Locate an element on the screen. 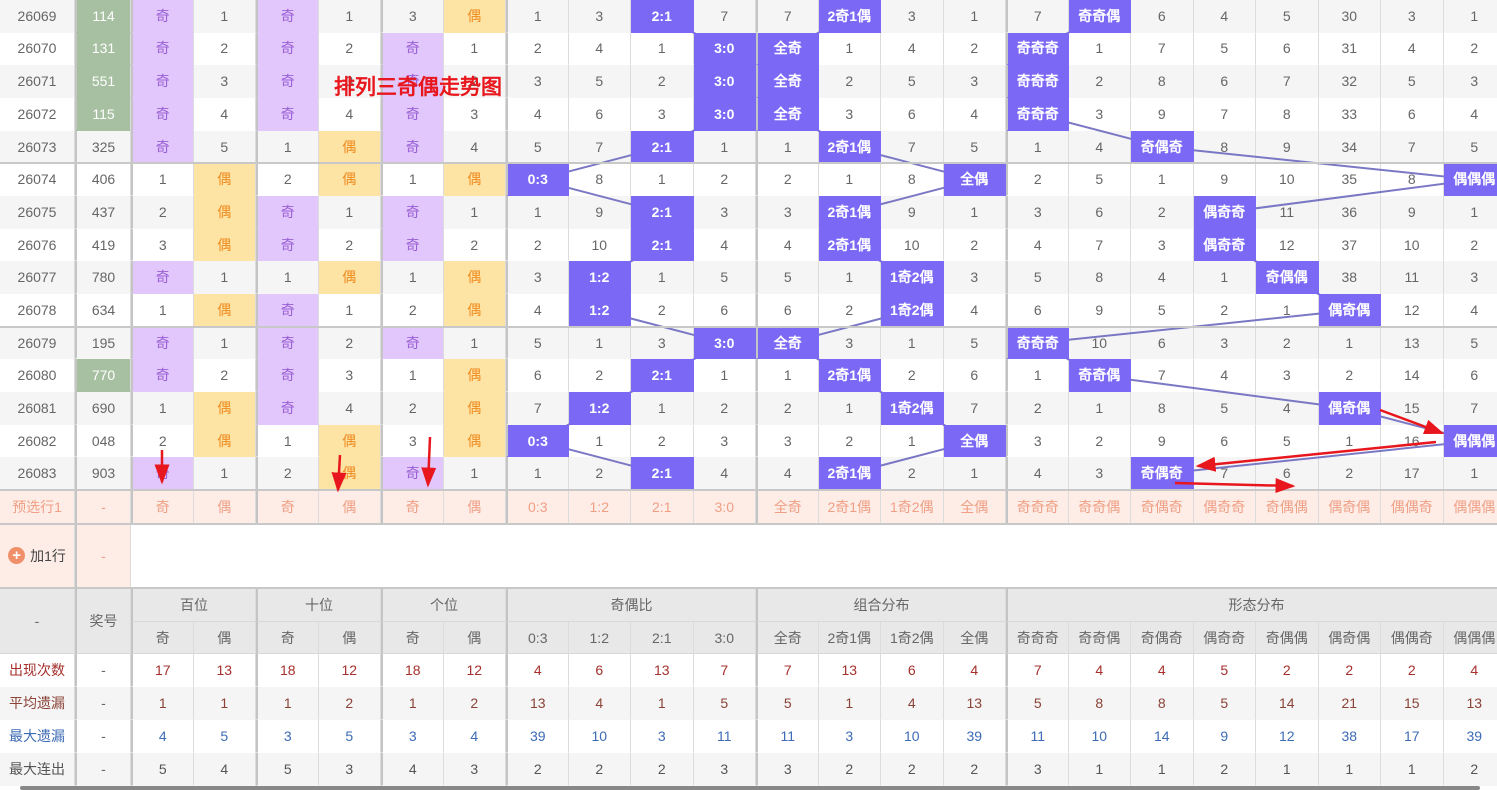 This screenshot has width=1497, height=790. header-column: 0:3 is located at coordinates (537, 638).